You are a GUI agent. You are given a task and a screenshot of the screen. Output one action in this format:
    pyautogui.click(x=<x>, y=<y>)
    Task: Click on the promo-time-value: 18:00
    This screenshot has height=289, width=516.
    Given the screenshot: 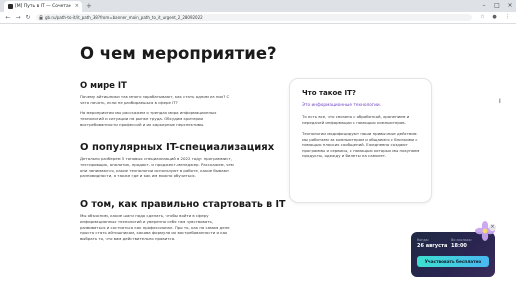 What is the action you would take?
    pyautogui.click(x=459, y=246)
    